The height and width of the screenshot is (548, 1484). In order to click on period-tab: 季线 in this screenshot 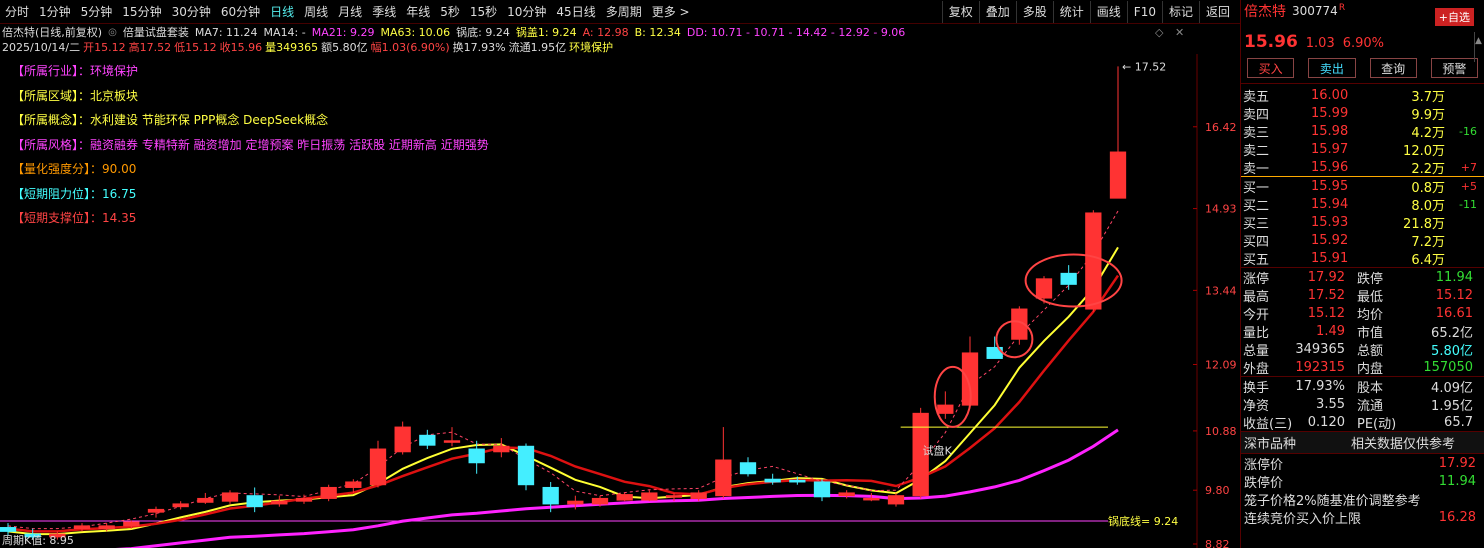, I will do `click(384, 12)`.